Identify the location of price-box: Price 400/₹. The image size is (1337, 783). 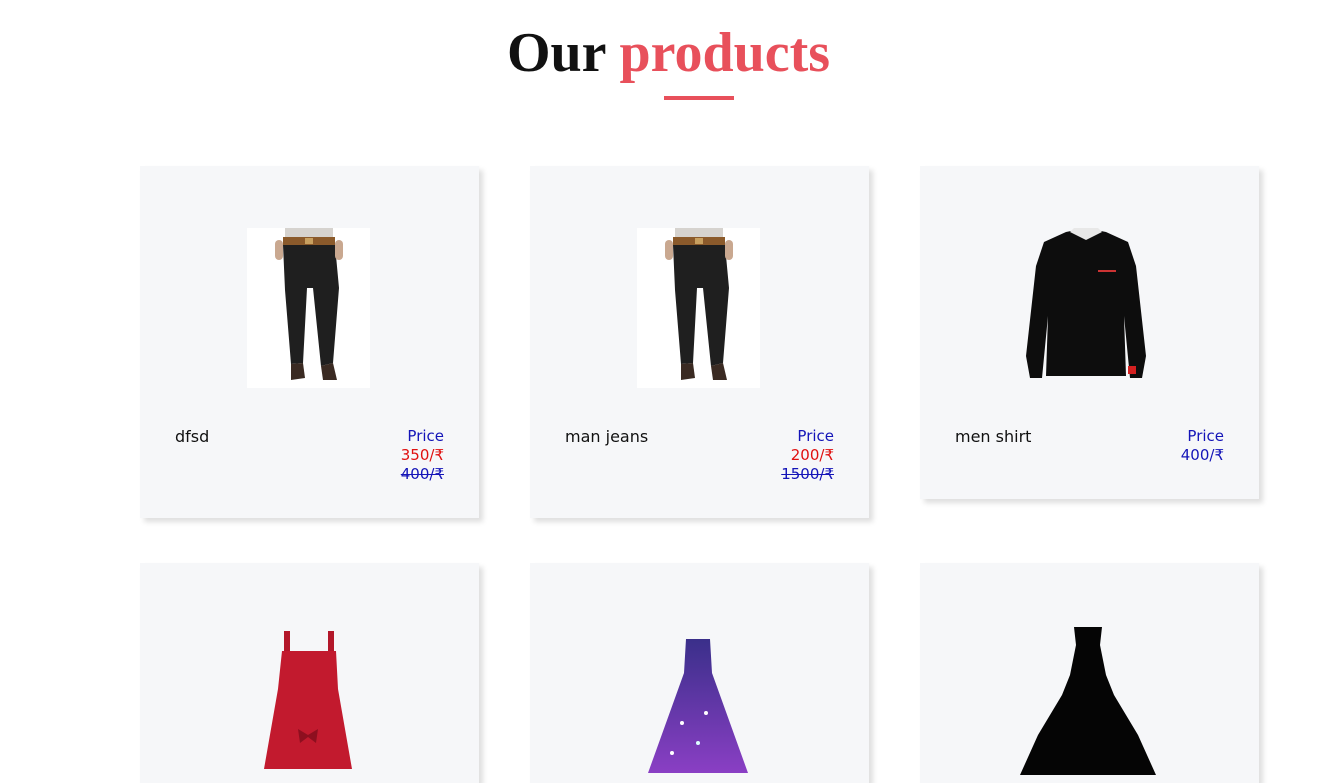
(1202, 446).